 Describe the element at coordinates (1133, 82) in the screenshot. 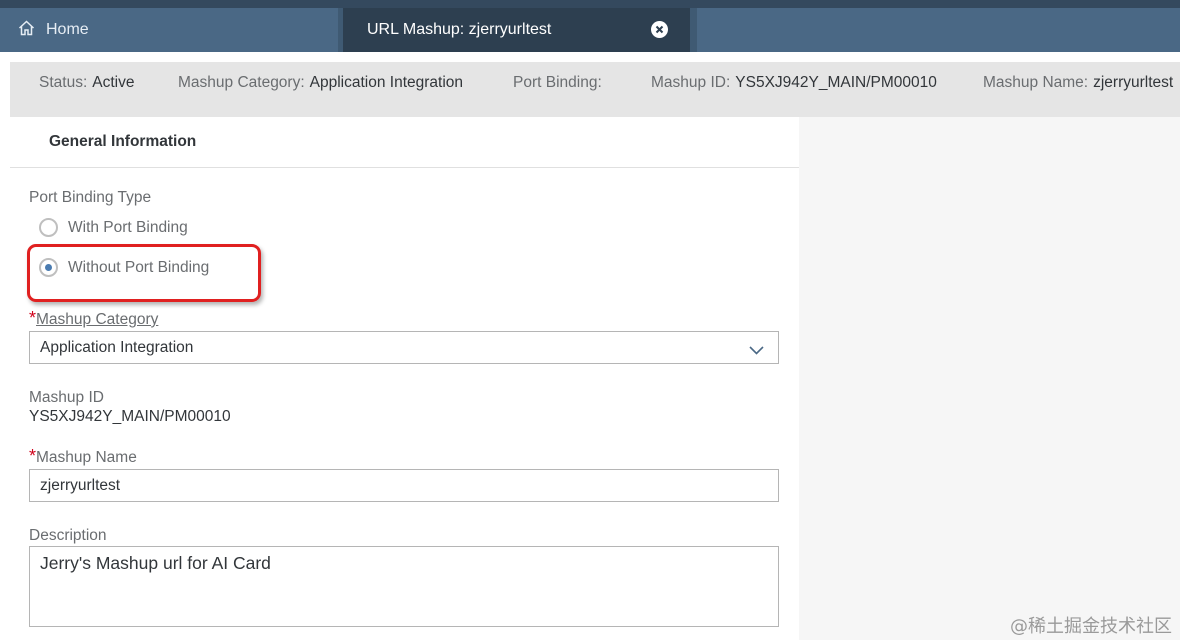

I see `mashup-name-value: zjerryurltest` at that location.